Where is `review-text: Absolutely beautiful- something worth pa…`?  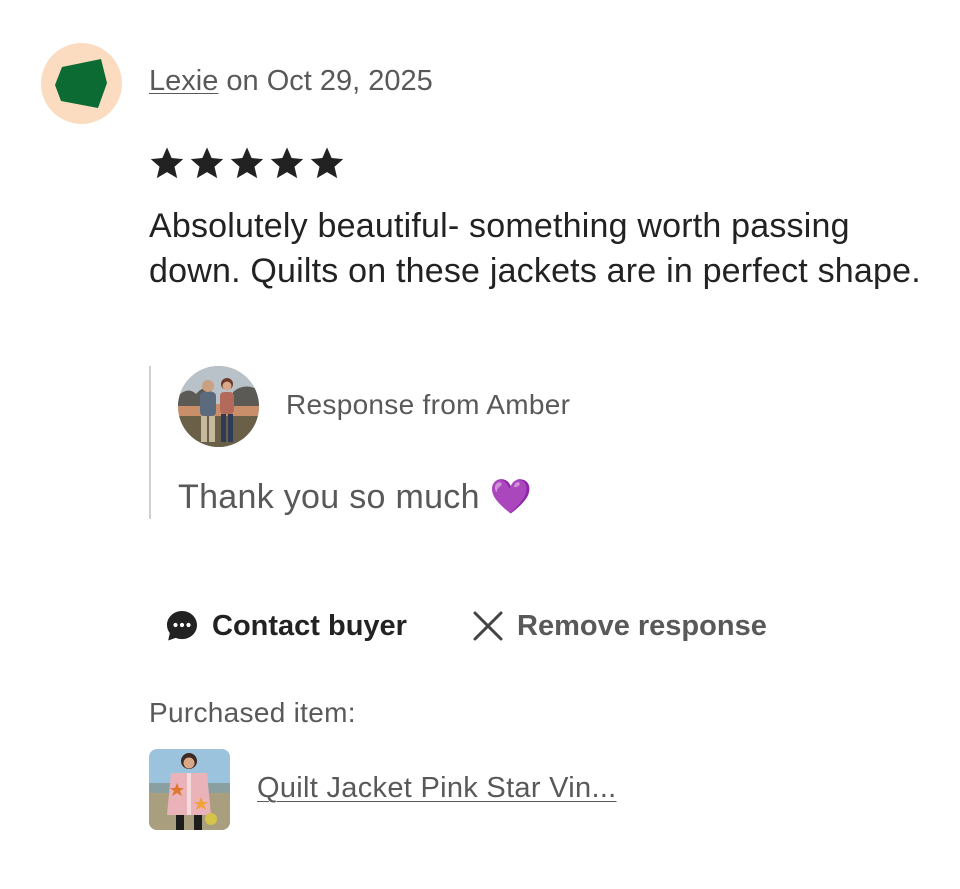
review-text: Absolutely beautiful- something worth pa… is located at coordinates (535, 248).